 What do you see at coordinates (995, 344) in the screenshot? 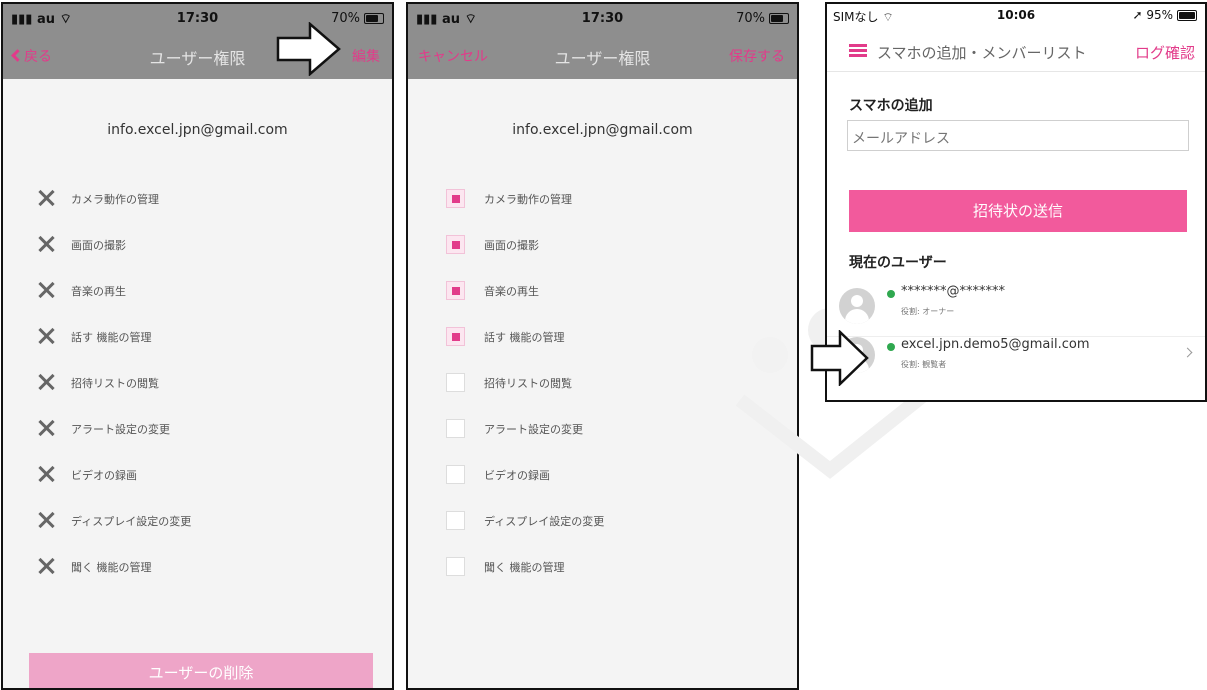
I see `user-email: excel.jpn.demo5@gmail.com` at bounding box center [995, 344].